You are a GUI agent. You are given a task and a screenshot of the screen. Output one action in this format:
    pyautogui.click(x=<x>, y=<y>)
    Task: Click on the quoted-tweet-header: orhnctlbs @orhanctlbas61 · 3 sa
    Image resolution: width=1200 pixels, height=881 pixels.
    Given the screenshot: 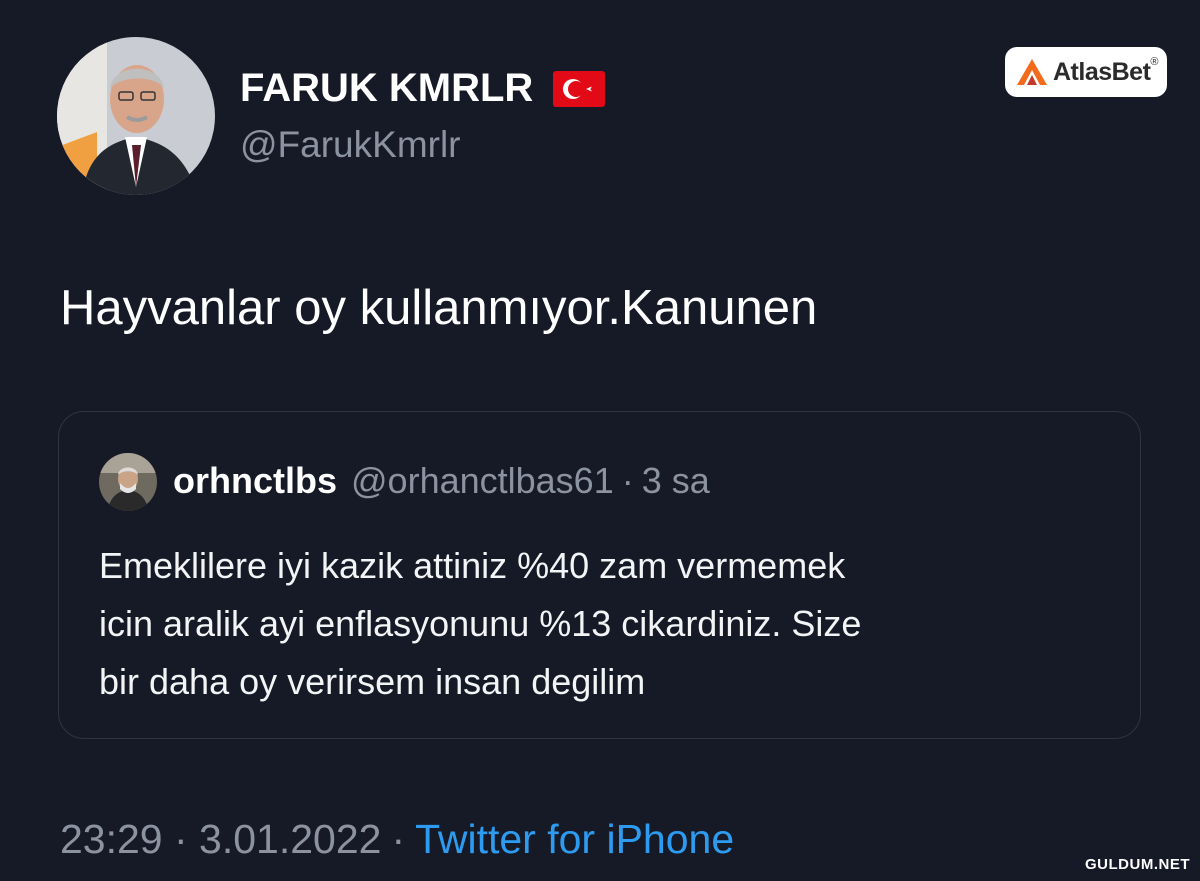 What is the action you would take?
    pyautogui.click(x=441, y=481)
    